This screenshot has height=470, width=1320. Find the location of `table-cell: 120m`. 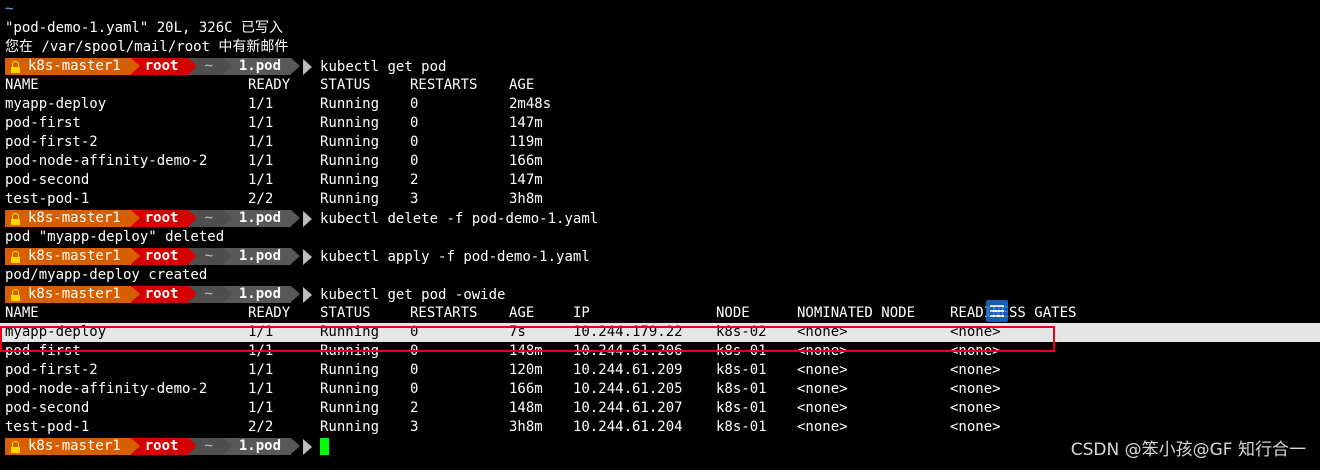

table-cell: 120m is located at coordinates (526, 370).